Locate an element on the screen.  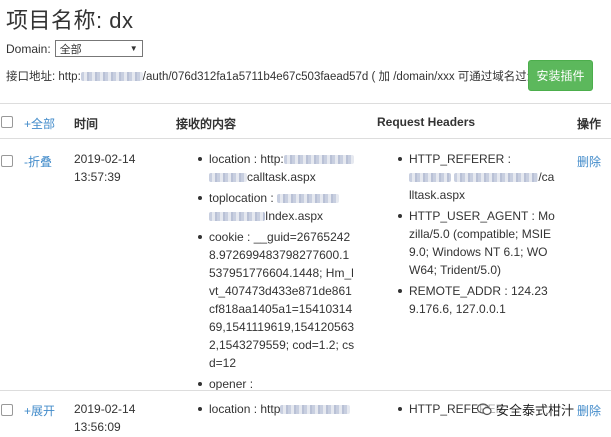
domain-filter: Domain: 全部 ▼ is located at coordinates (74, 48).